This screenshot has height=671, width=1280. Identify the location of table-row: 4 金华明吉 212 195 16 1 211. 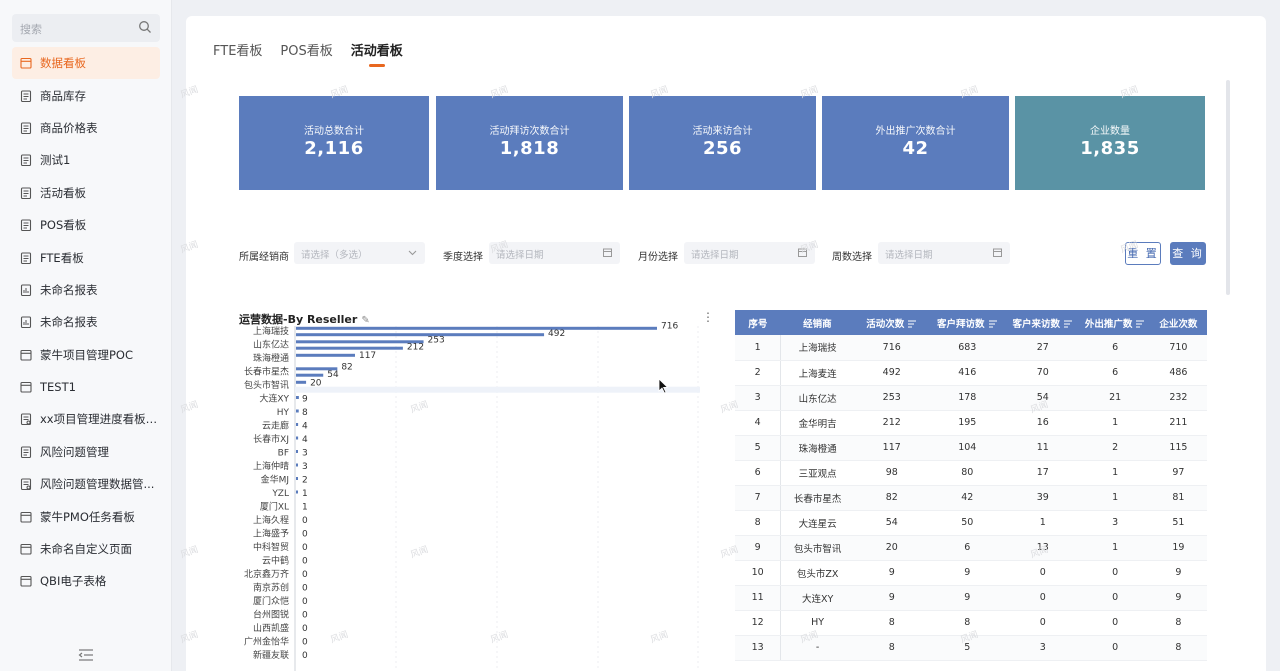
(971, 423).